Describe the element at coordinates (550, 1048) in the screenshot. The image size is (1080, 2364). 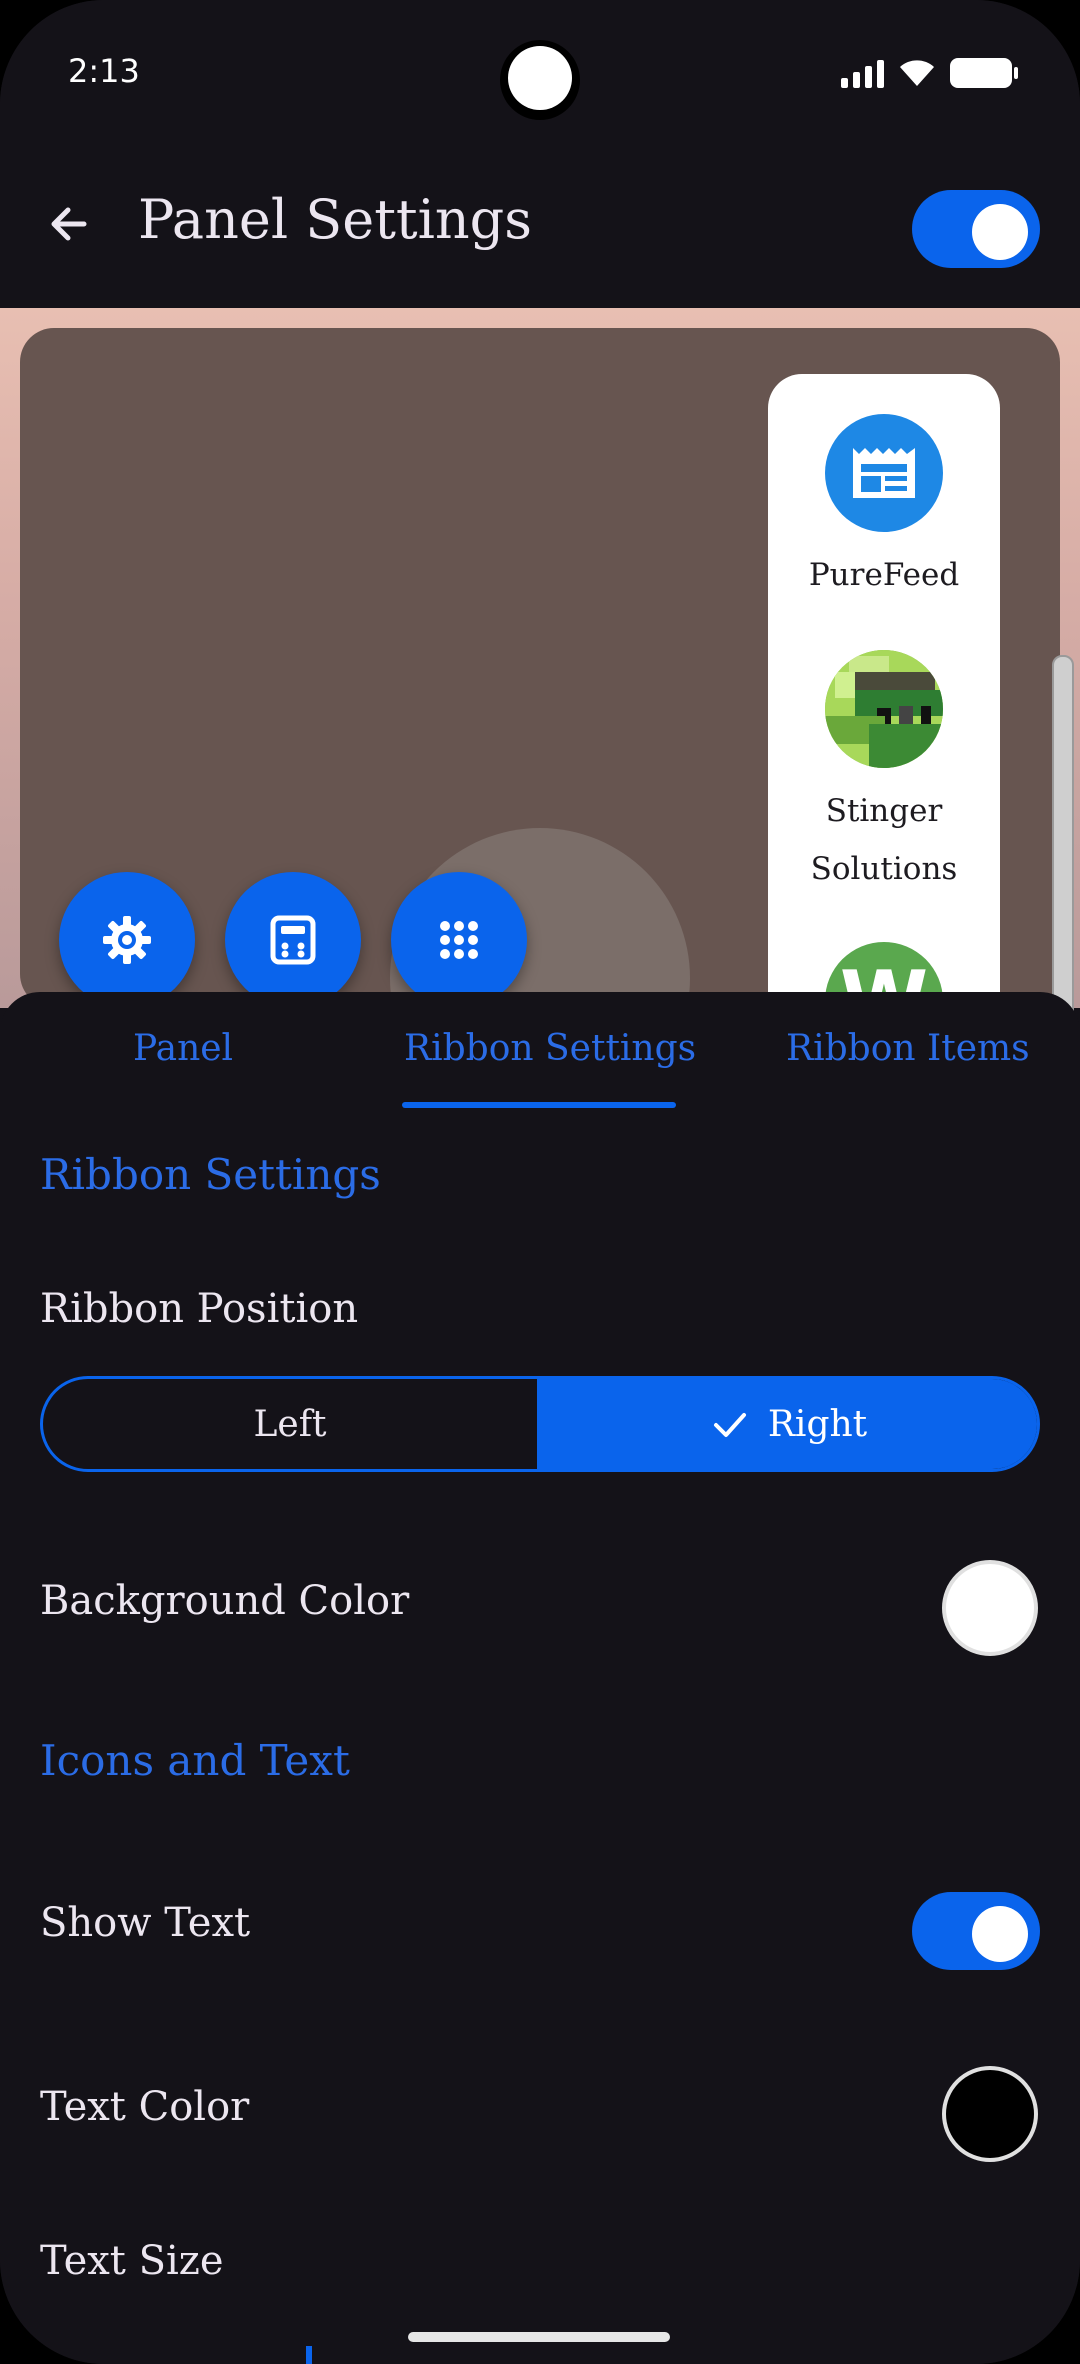
I see `tab-ribbon-settings: Ribbon Settings` at that location.